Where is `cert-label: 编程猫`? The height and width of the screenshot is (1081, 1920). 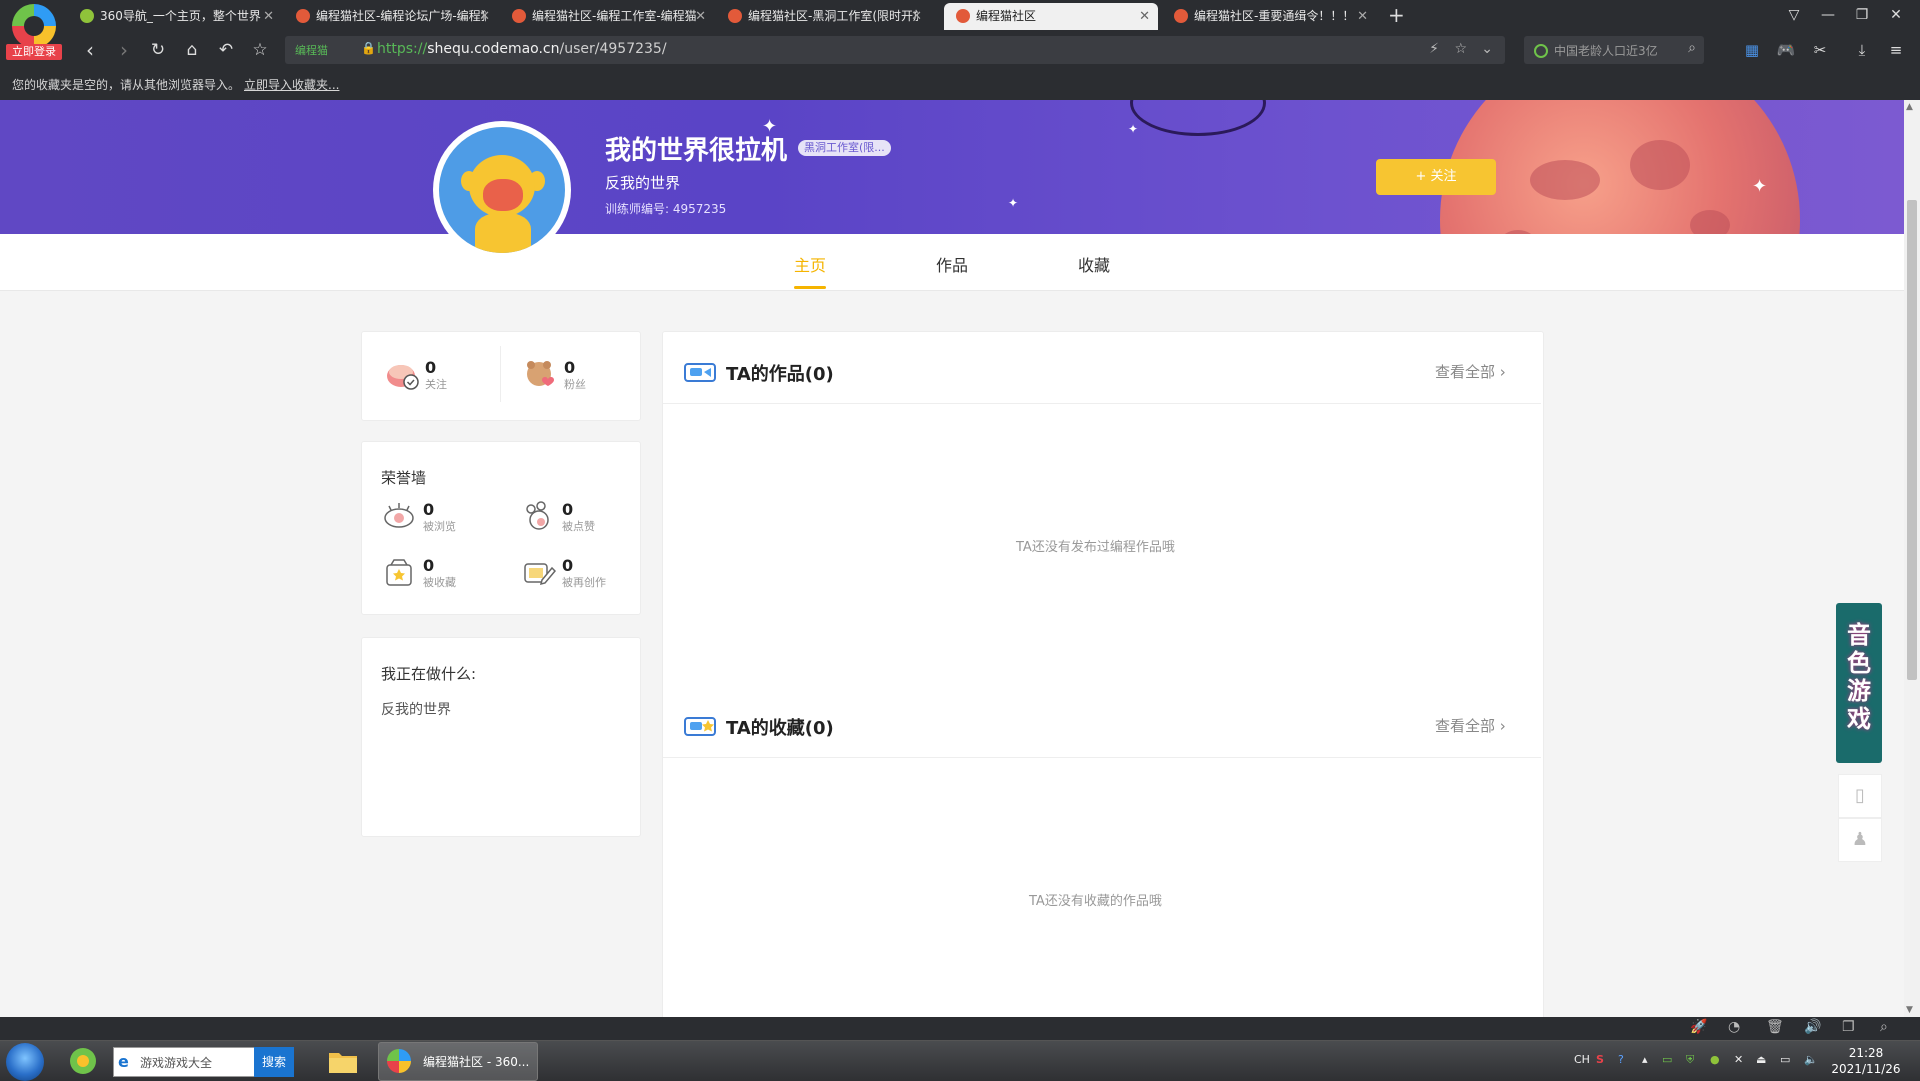
cert-label: 编程猫 is located at coordinates (311, 50).